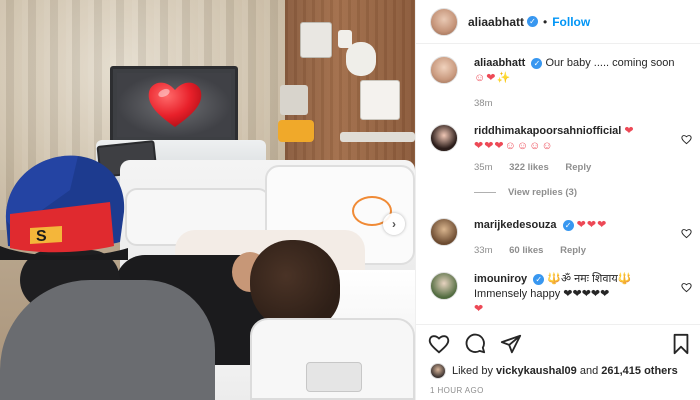 Image resolution: width=700 pixels, height=400 pixels. Describe the element at coordinates (377, 137) in the screenshot. I see `wall-rail` at that location.